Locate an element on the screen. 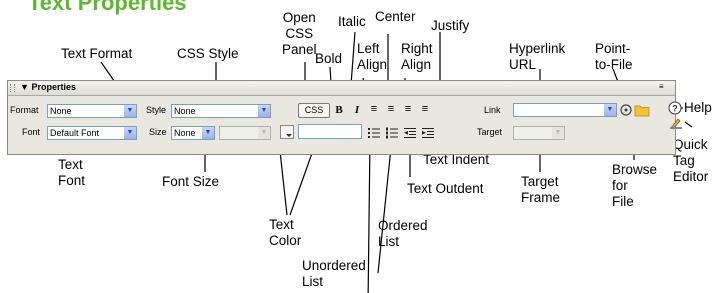 This screenshot has height=293, width=714. callout-text-font: Text Font is located at coordinates (72, 172).